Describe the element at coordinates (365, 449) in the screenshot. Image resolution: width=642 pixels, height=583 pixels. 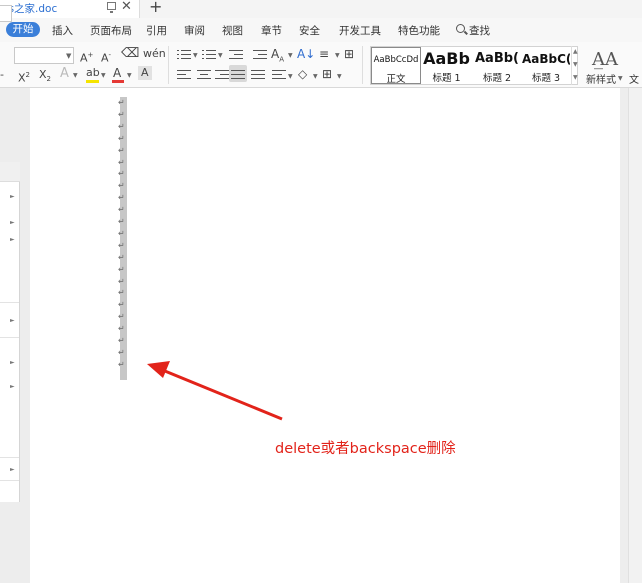
I see `annotation-text: delete或者backspace删除` at that location.